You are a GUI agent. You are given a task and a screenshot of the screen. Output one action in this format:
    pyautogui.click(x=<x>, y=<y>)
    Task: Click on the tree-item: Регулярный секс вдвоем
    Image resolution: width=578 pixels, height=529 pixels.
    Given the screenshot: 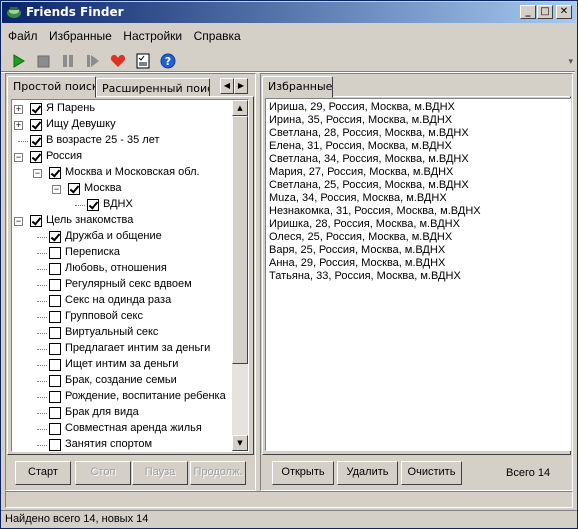 What is the action you would take?
    pyautogui.click(x=122, y=285)
    